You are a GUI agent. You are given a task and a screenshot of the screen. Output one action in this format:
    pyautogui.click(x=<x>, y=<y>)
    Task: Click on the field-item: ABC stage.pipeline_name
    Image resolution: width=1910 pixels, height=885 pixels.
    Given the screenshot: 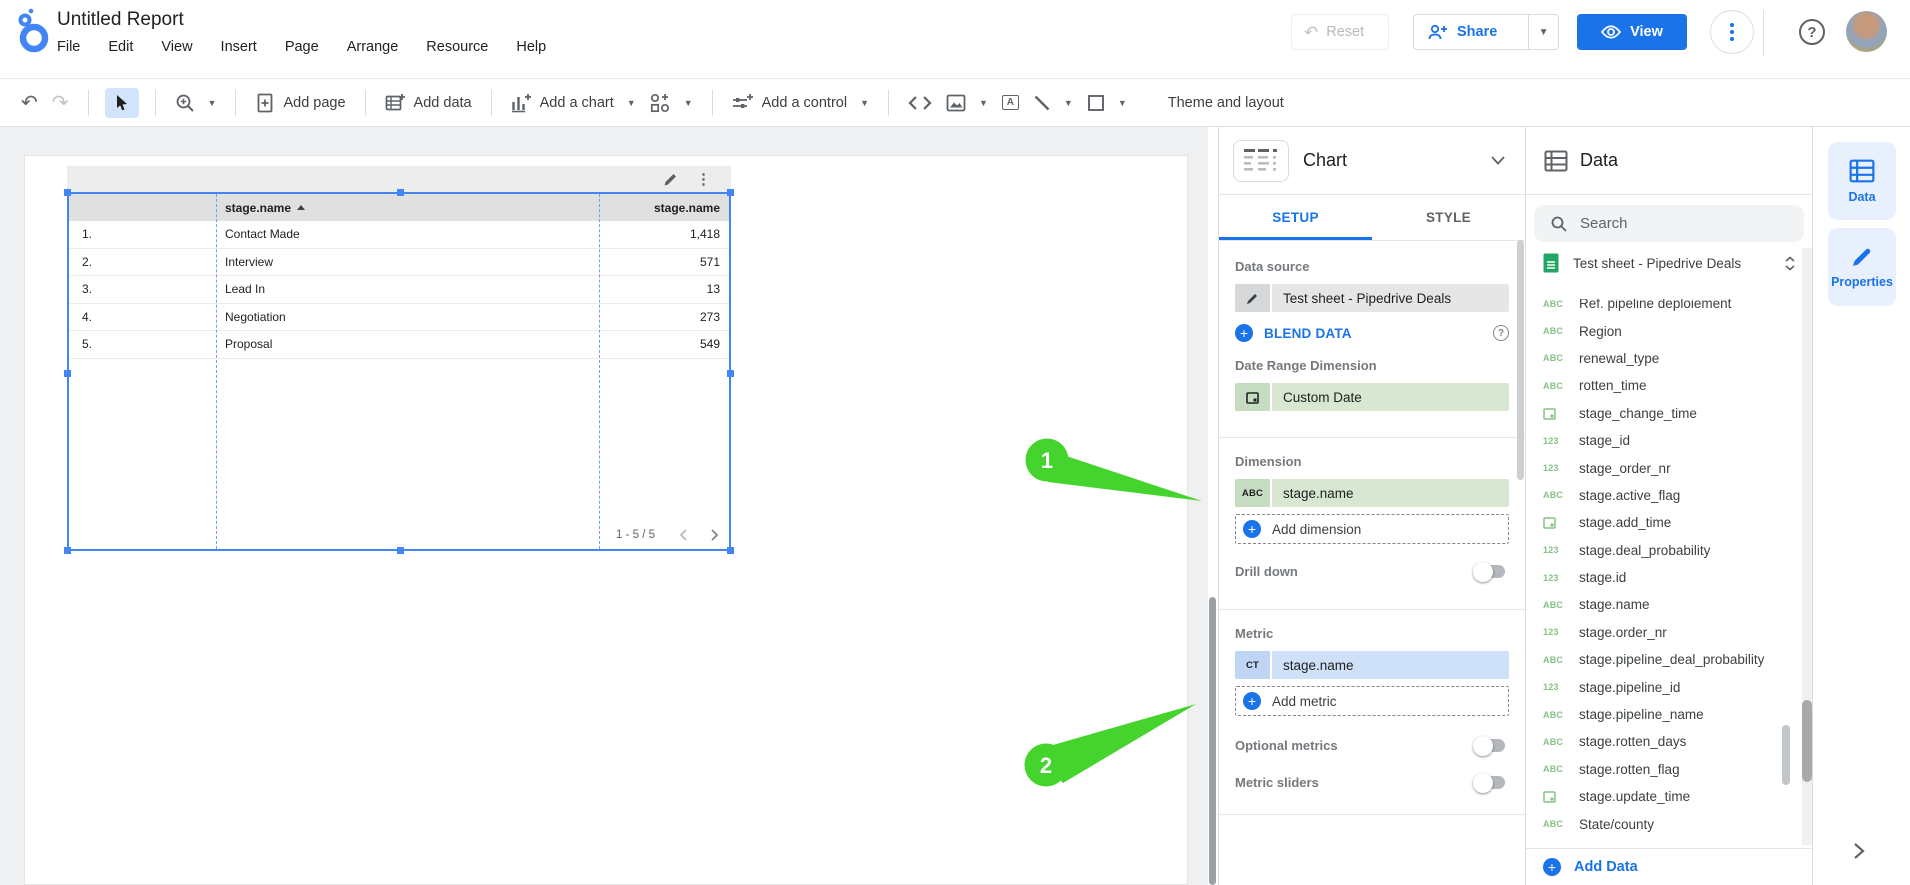 What is the action you would take?
    pyautogui.click(x=1663, y=714)
    